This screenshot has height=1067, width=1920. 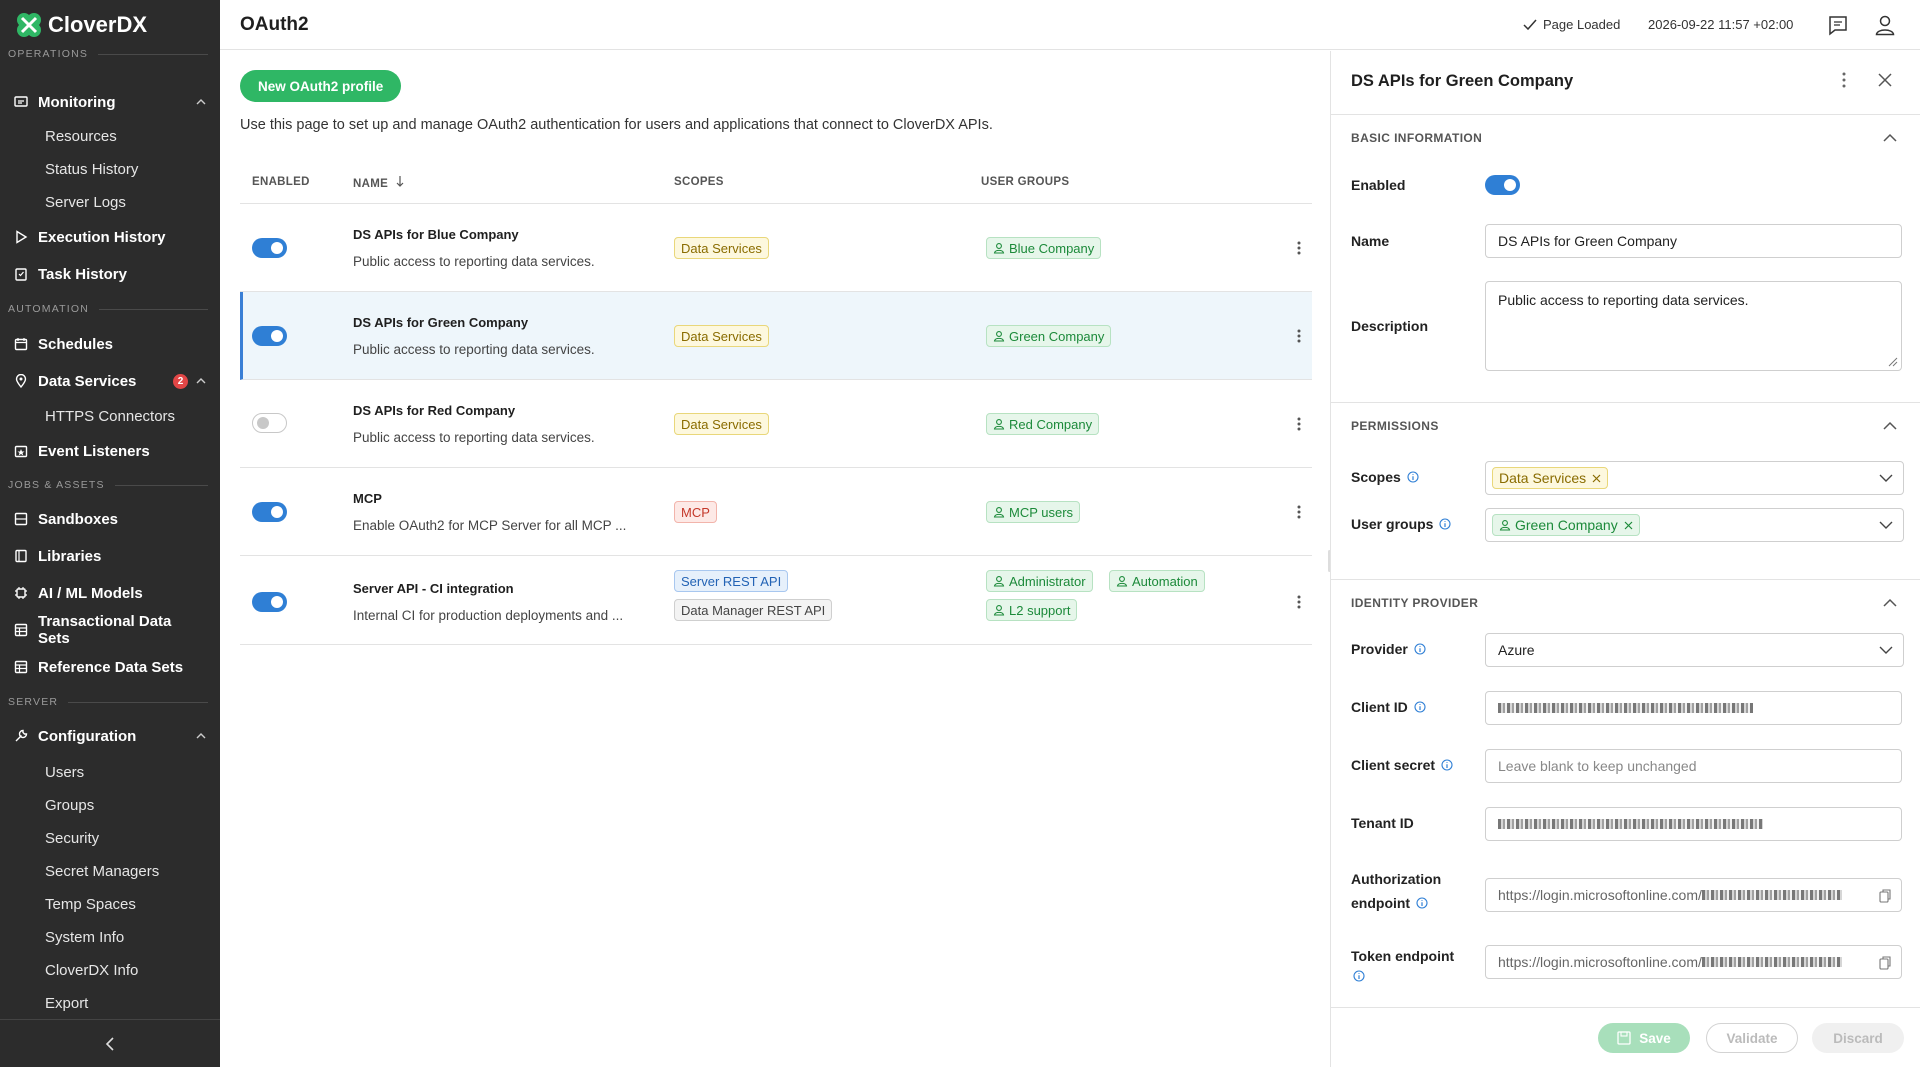 I want to click on authorization-endpoint-value: https://login.microsoftonline.com/, so click(x=1600, y=895).